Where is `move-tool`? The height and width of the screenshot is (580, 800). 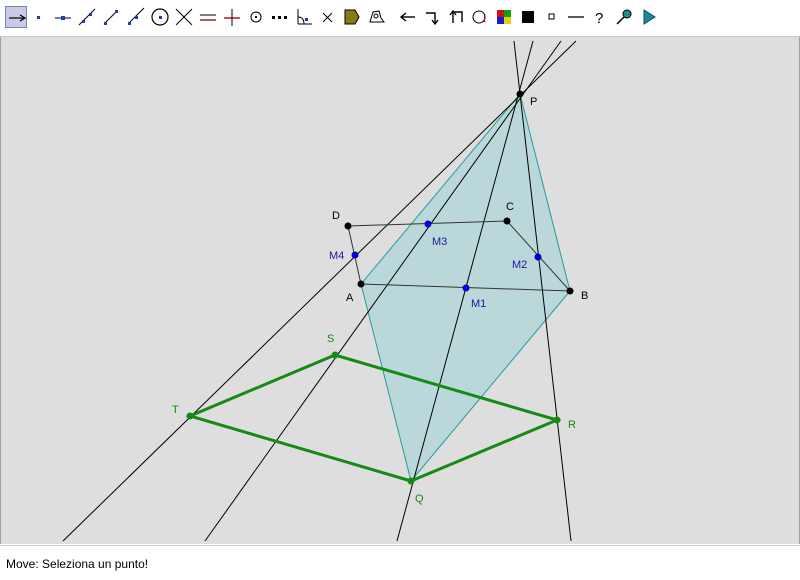
move-tool is located at coordinates (16, 17).